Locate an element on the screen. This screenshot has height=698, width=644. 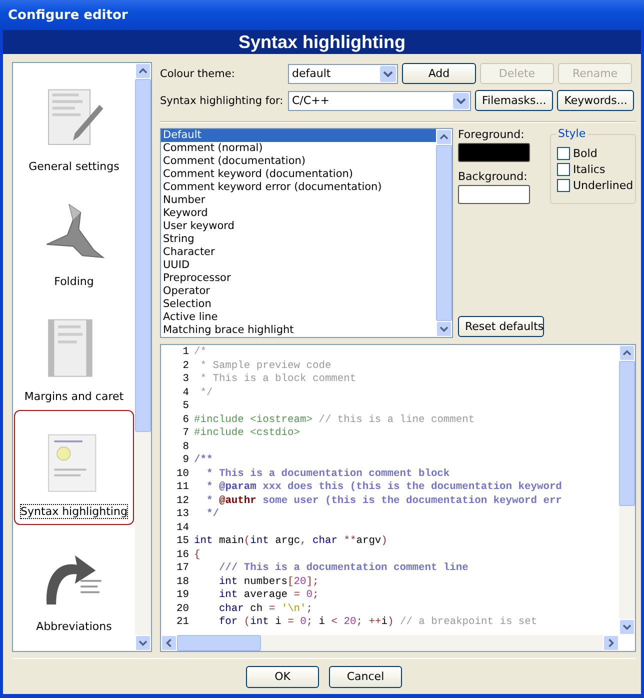
line-number: 18 is located at coordinates (183, 582).